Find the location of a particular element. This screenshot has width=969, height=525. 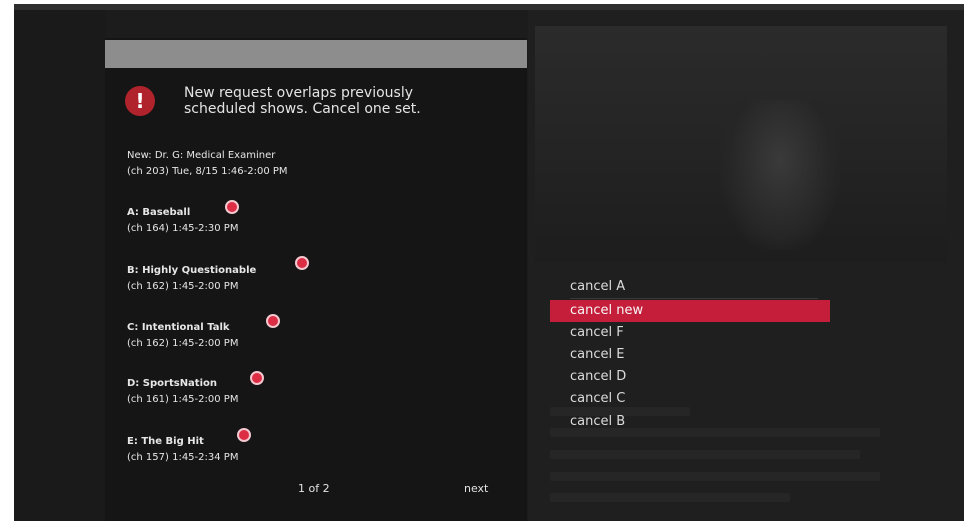

conflict-message-line: scheduled shows. Cancel one set. is located at coordinates (302, 109).